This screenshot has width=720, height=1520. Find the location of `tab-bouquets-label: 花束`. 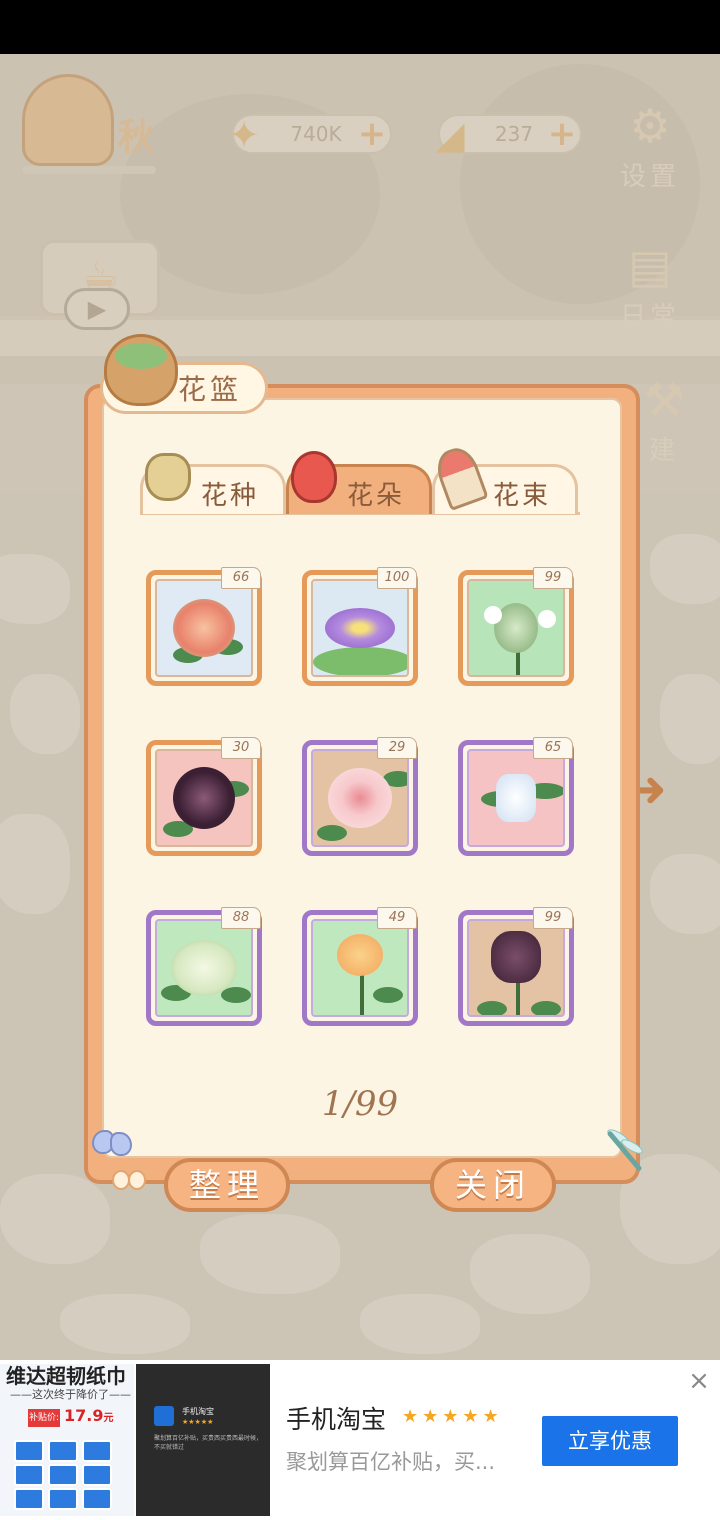

tab-bouquets-label: 花束 is located at coordinates (522, 496).